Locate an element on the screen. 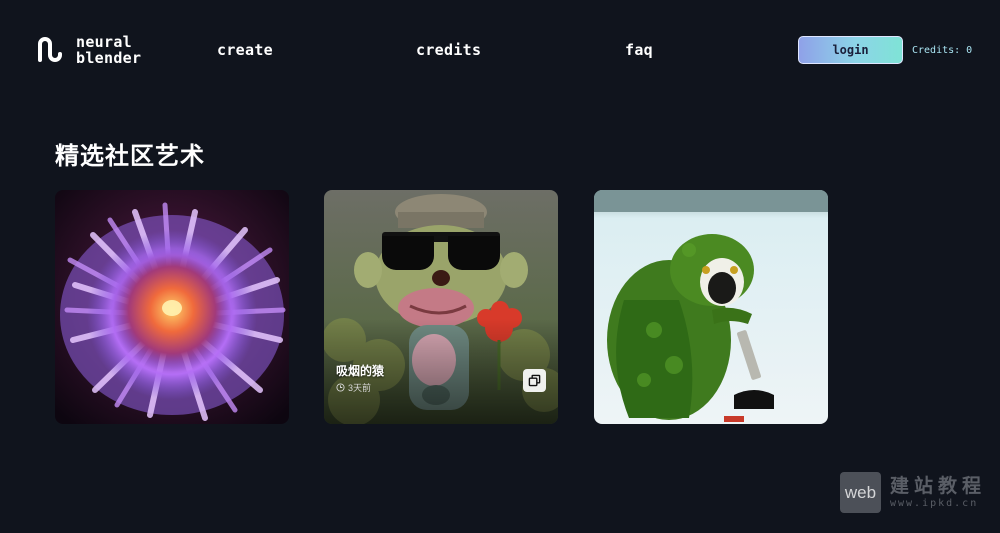 This screenshot has width=1000, height=533. monkey-image is located at coordinates (711, 307).